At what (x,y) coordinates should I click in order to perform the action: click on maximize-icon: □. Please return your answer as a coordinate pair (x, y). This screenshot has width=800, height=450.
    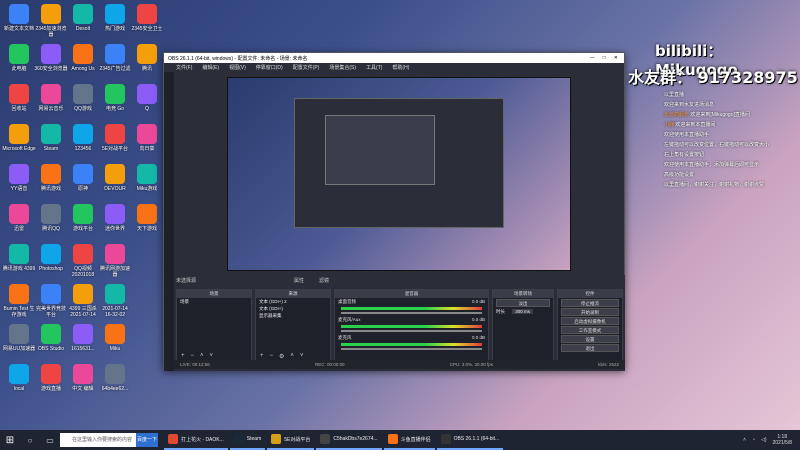
    Looking at the image, I should click on (604, 58).